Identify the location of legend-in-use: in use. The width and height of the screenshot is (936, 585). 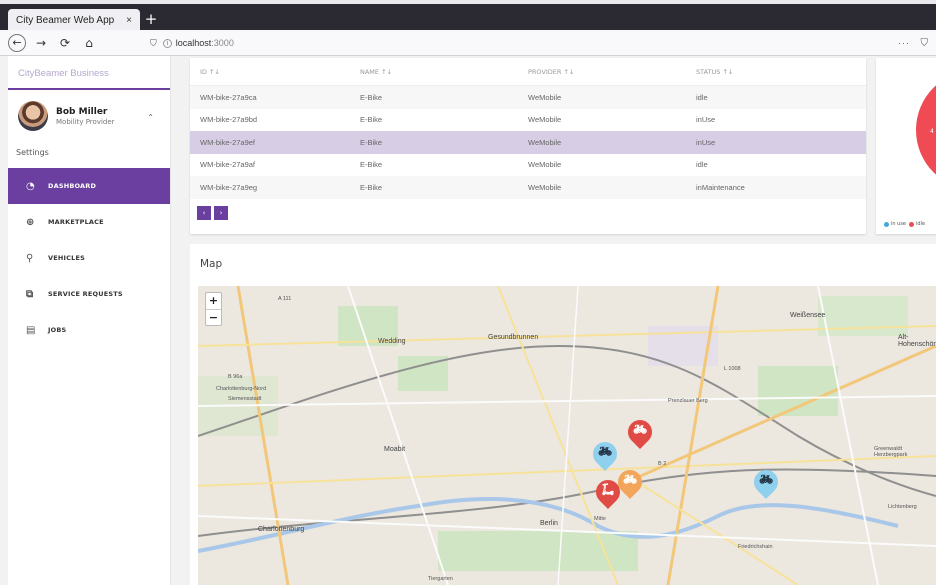
(898, 224).